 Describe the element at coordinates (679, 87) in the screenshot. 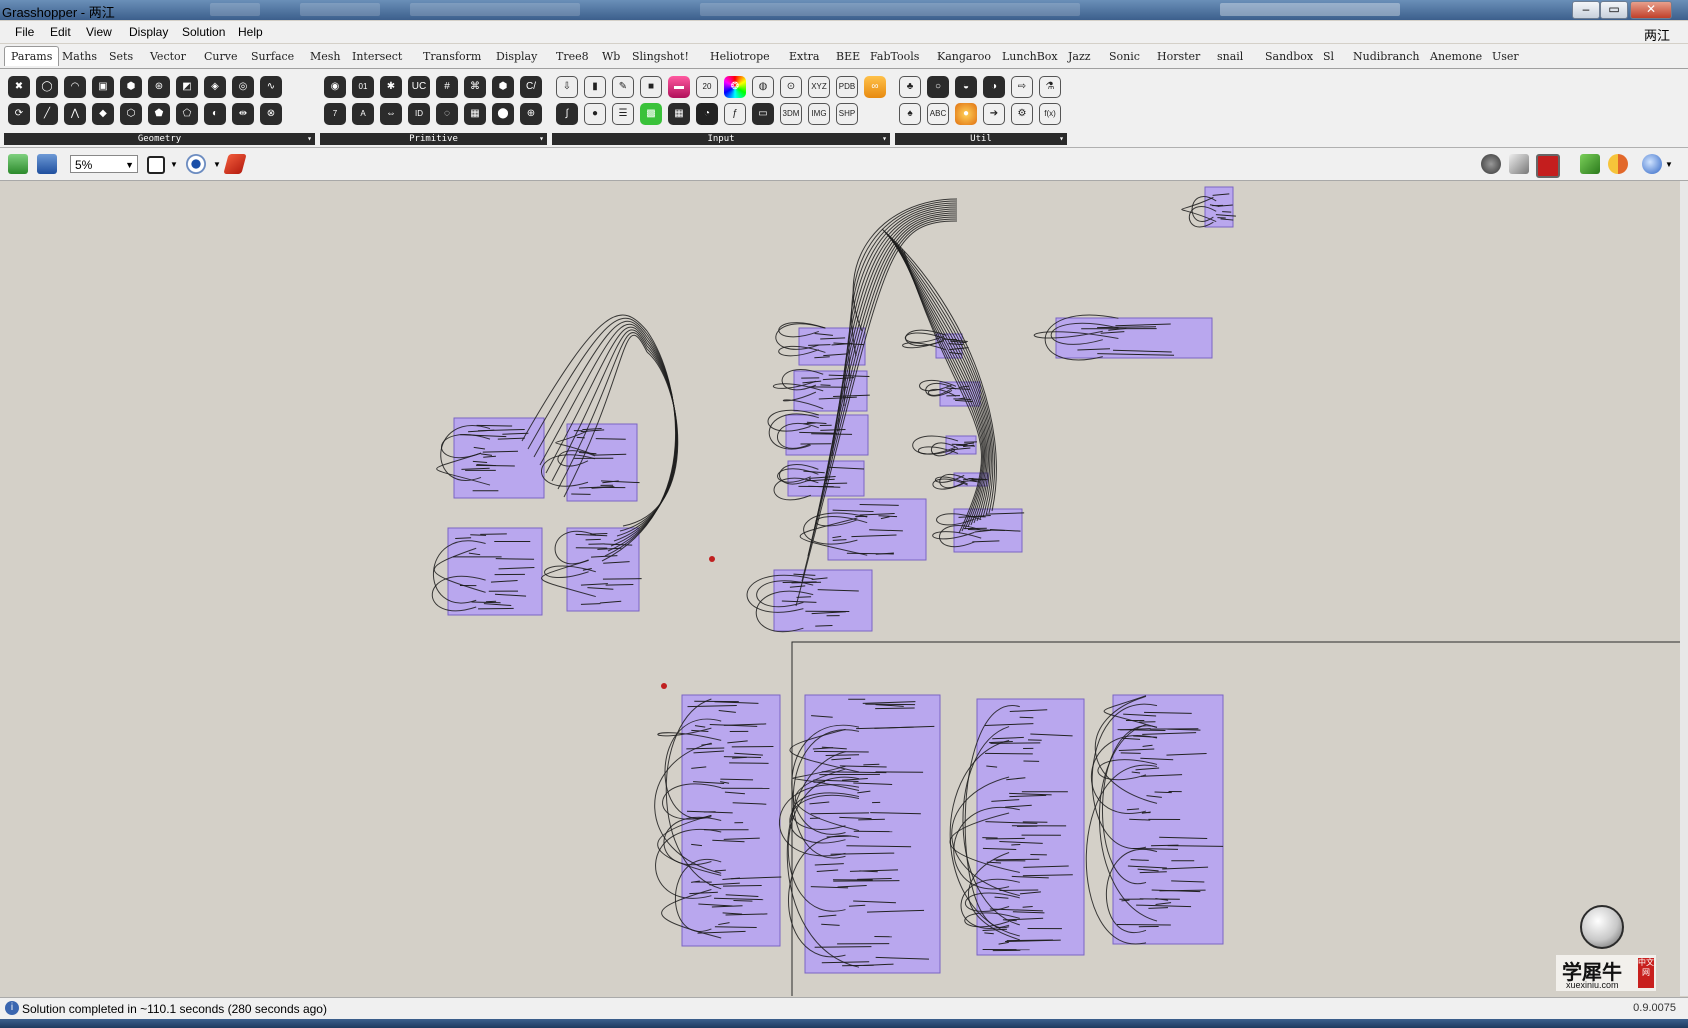

I see `gradient-icon: ▬` at that location.